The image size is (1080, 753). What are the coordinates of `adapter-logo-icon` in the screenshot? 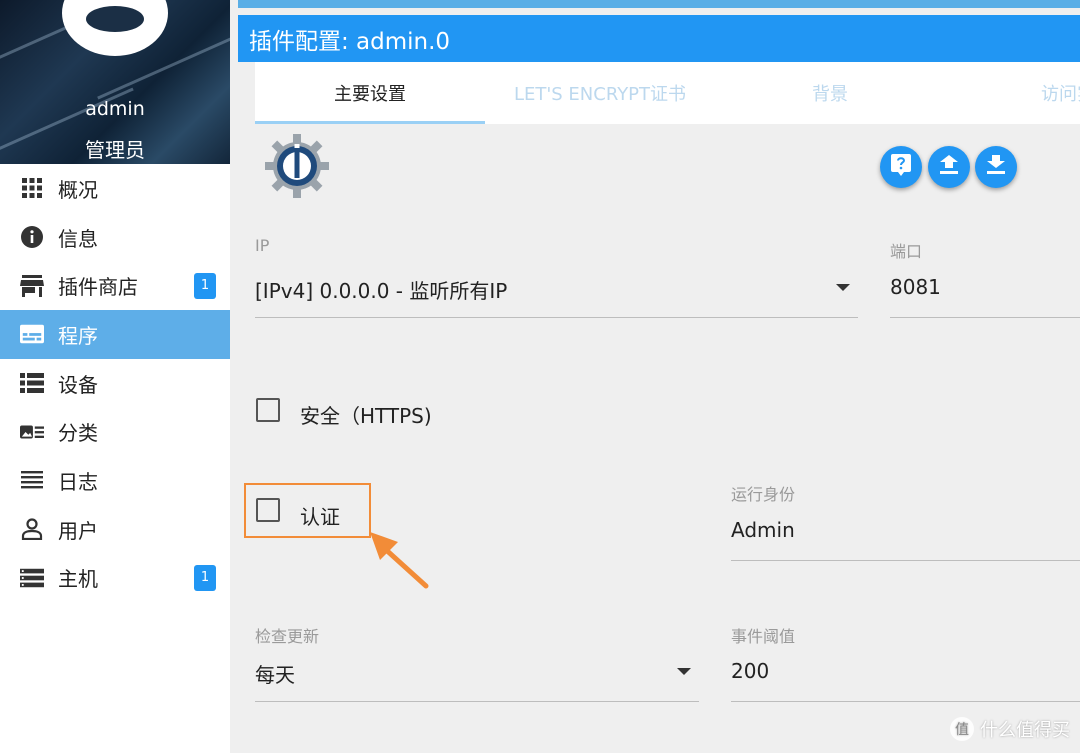 It's located at (297, 168).